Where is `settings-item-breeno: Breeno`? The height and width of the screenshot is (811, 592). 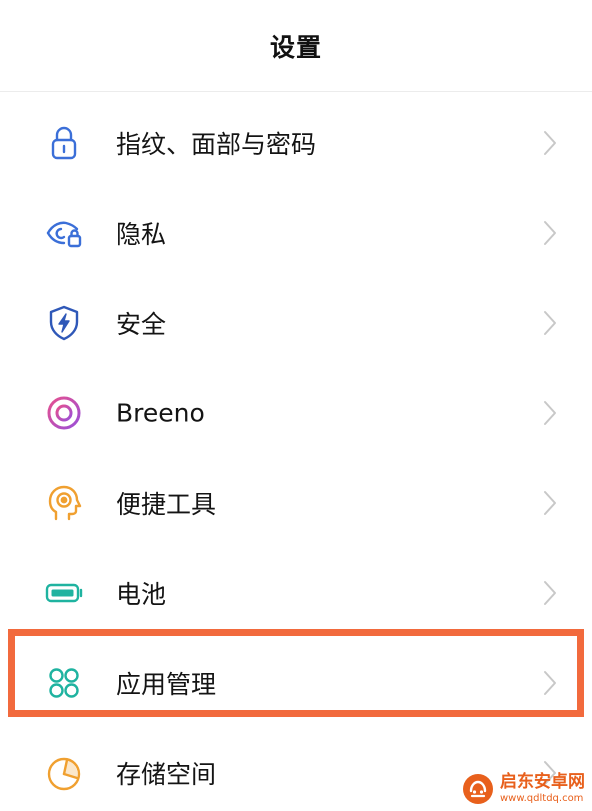
settings-item-breeno: Breeno is located at coordinates (296, 413).